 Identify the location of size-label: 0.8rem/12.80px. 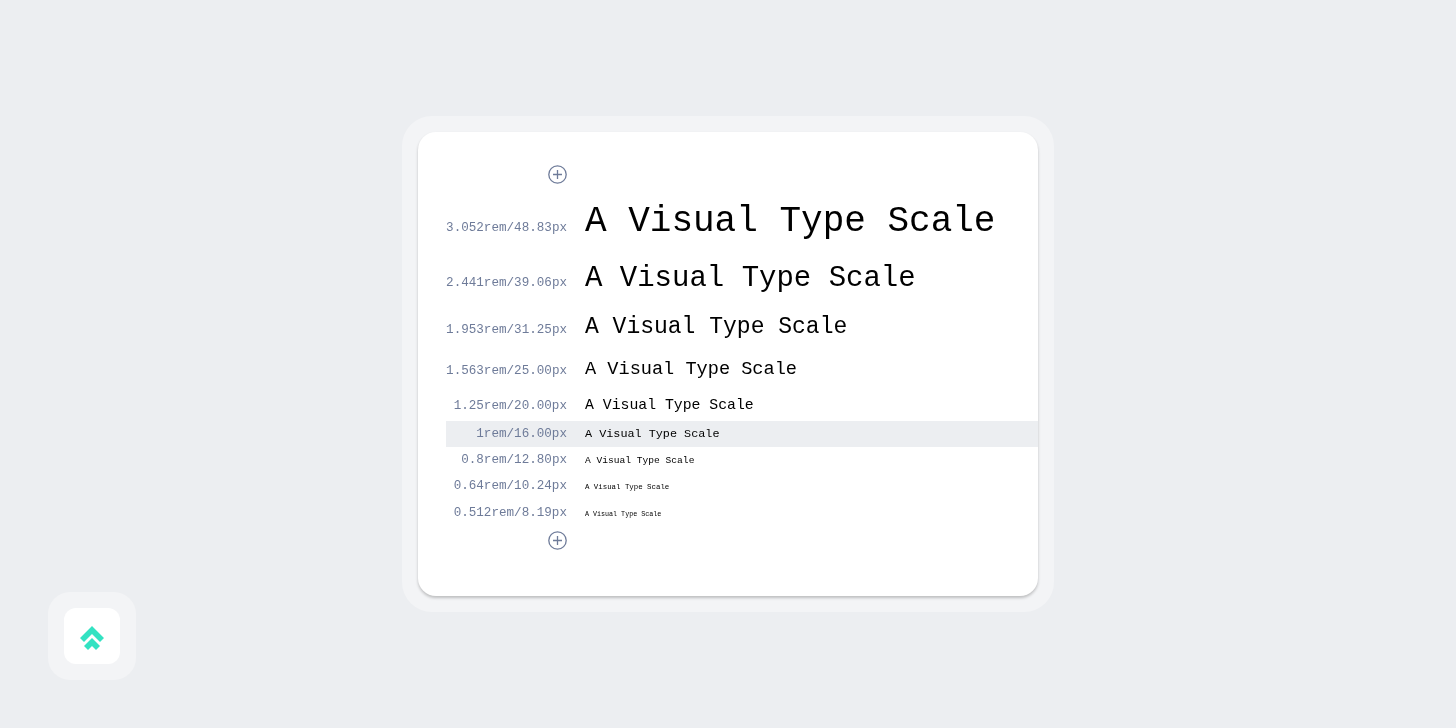
(513, 460).